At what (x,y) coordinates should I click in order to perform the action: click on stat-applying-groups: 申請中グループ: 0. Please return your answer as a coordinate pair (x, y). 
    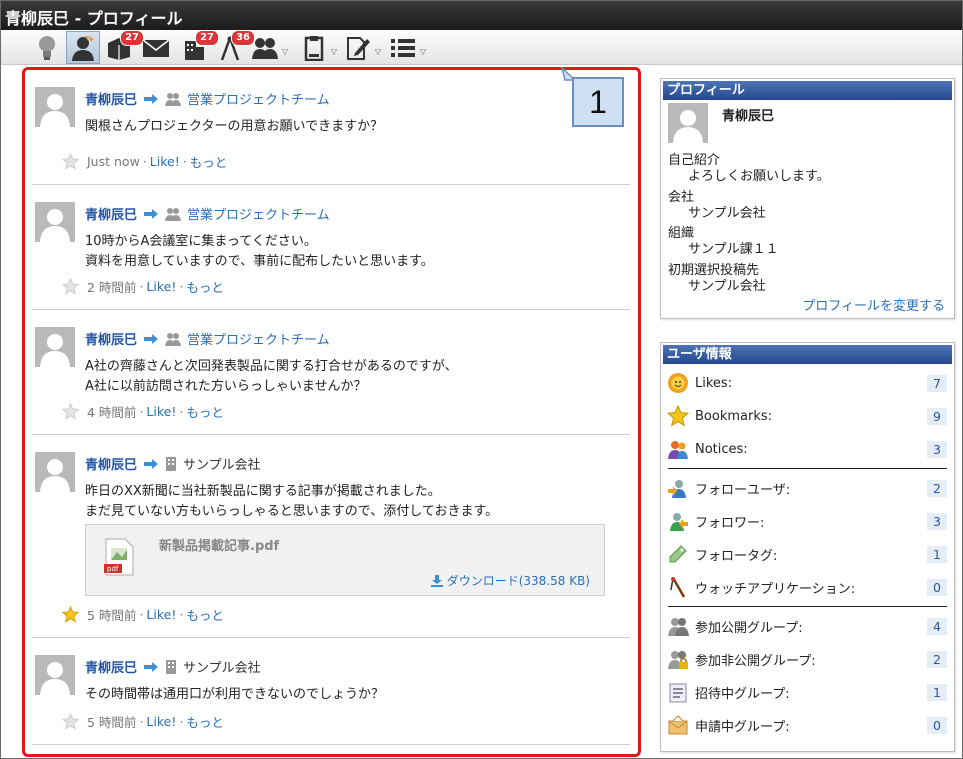
    Looking at the image, I should click on (806, 725).